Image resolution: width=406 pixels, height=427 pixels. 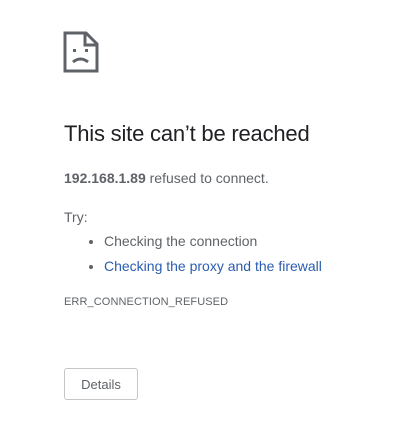 What do you see at coordinates (187, 133) in the screenshot?
I see `page-title: This site can’t be reached` at bounding box center [187, 133].